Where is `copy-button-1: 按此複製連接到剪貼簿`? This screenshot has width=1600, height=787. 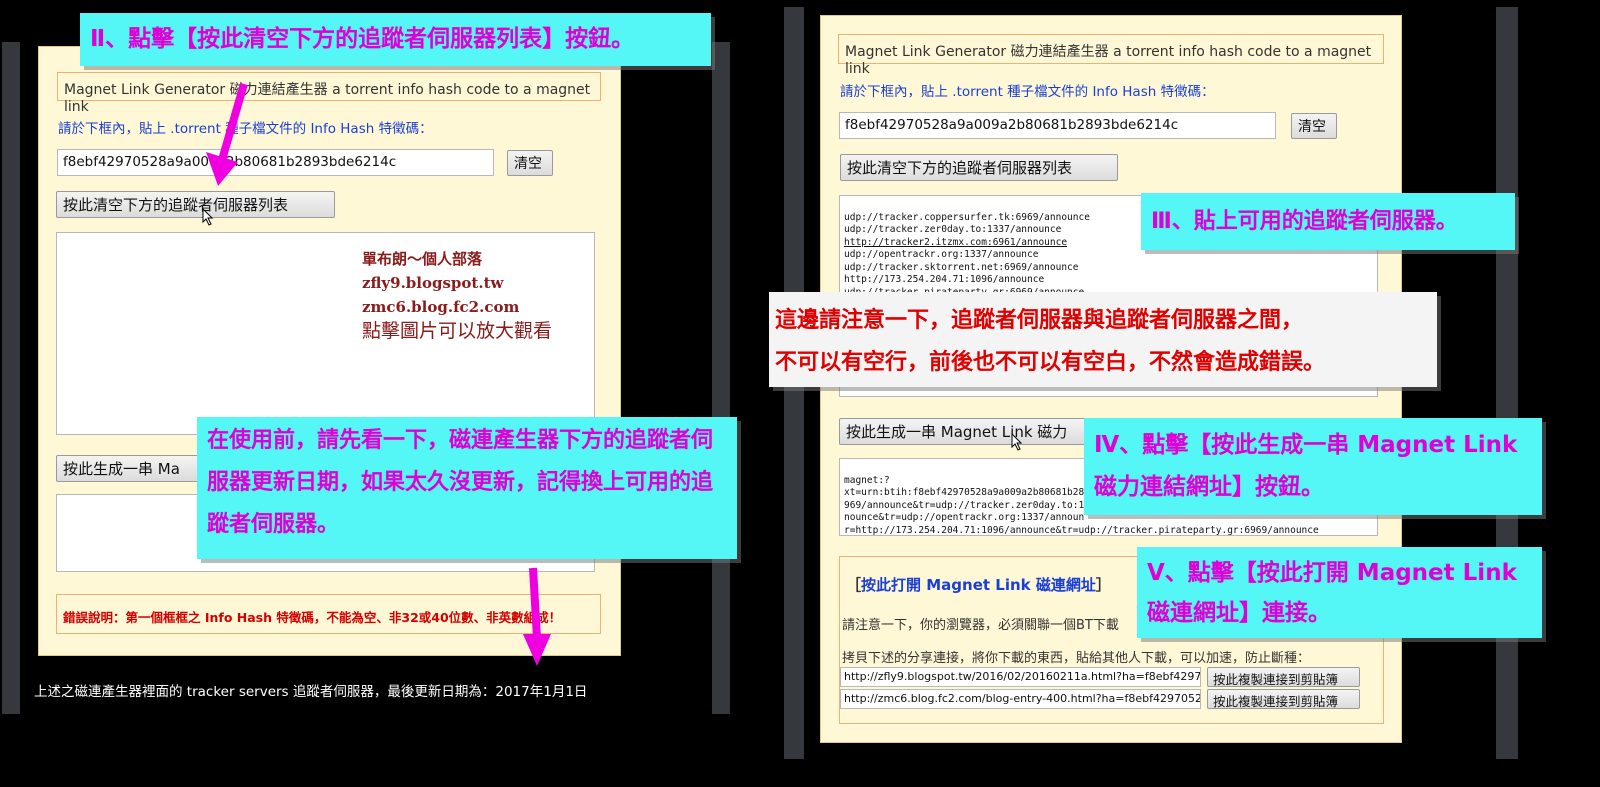 copy-button-1: 按此複製連接到剪貼簿 is located at coordinates (1283, 677).